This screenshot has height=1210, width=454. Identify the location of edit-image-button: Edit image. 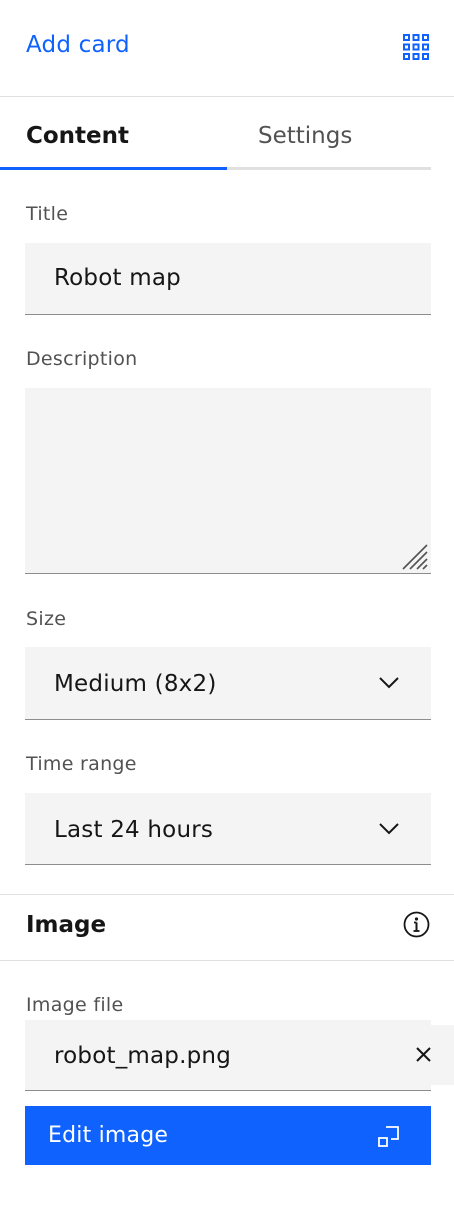
(228, 1135).